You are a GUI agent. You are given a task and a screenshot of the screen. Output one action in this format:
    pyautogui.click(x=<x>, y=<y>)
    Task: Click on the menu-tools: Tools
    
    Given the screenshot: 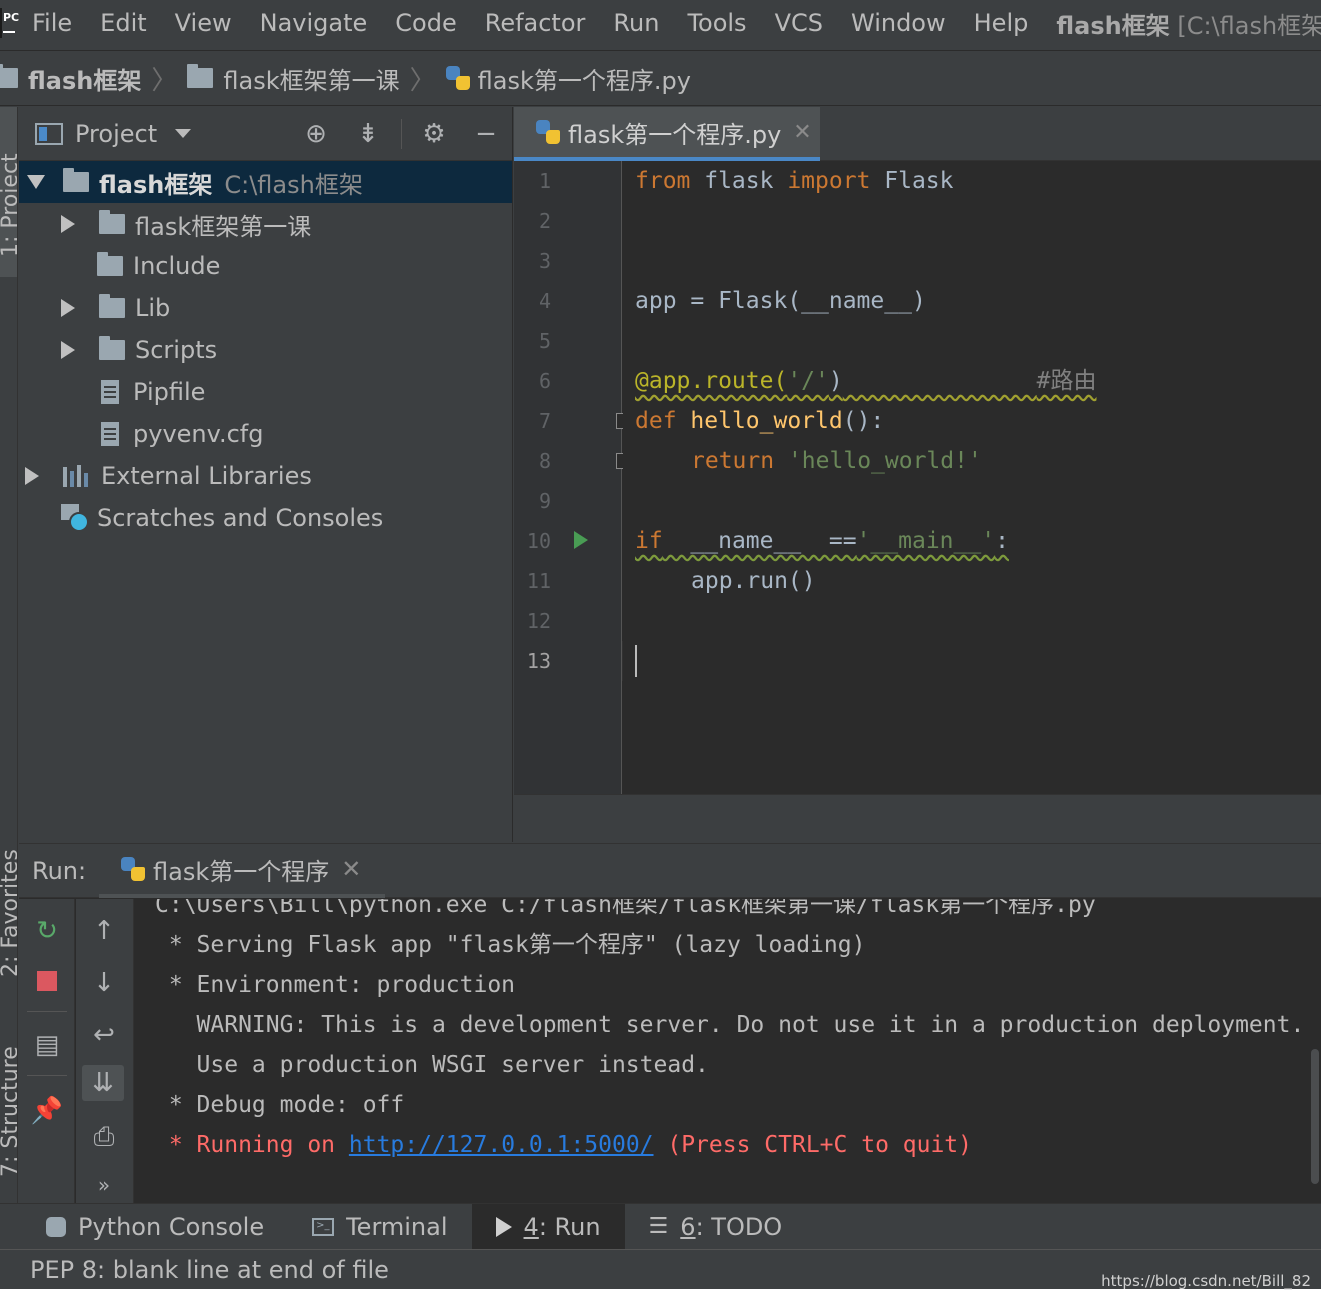 What is the action you would take?
    pyautogui.click(x=716, y=23)
    